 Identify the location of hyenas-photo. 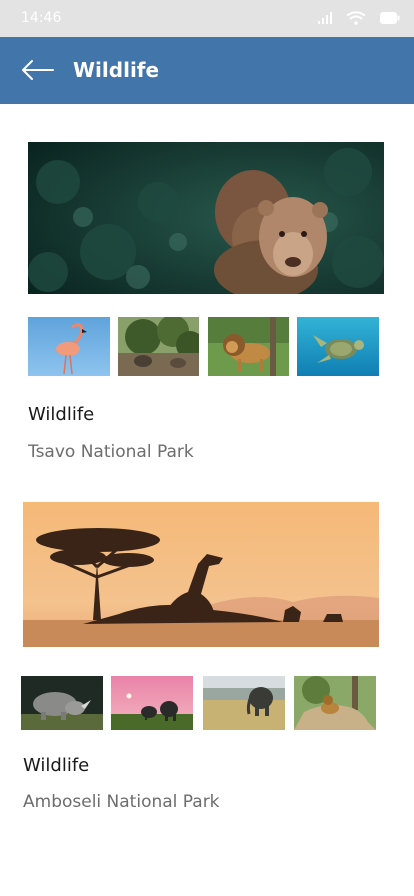
(158, 346).